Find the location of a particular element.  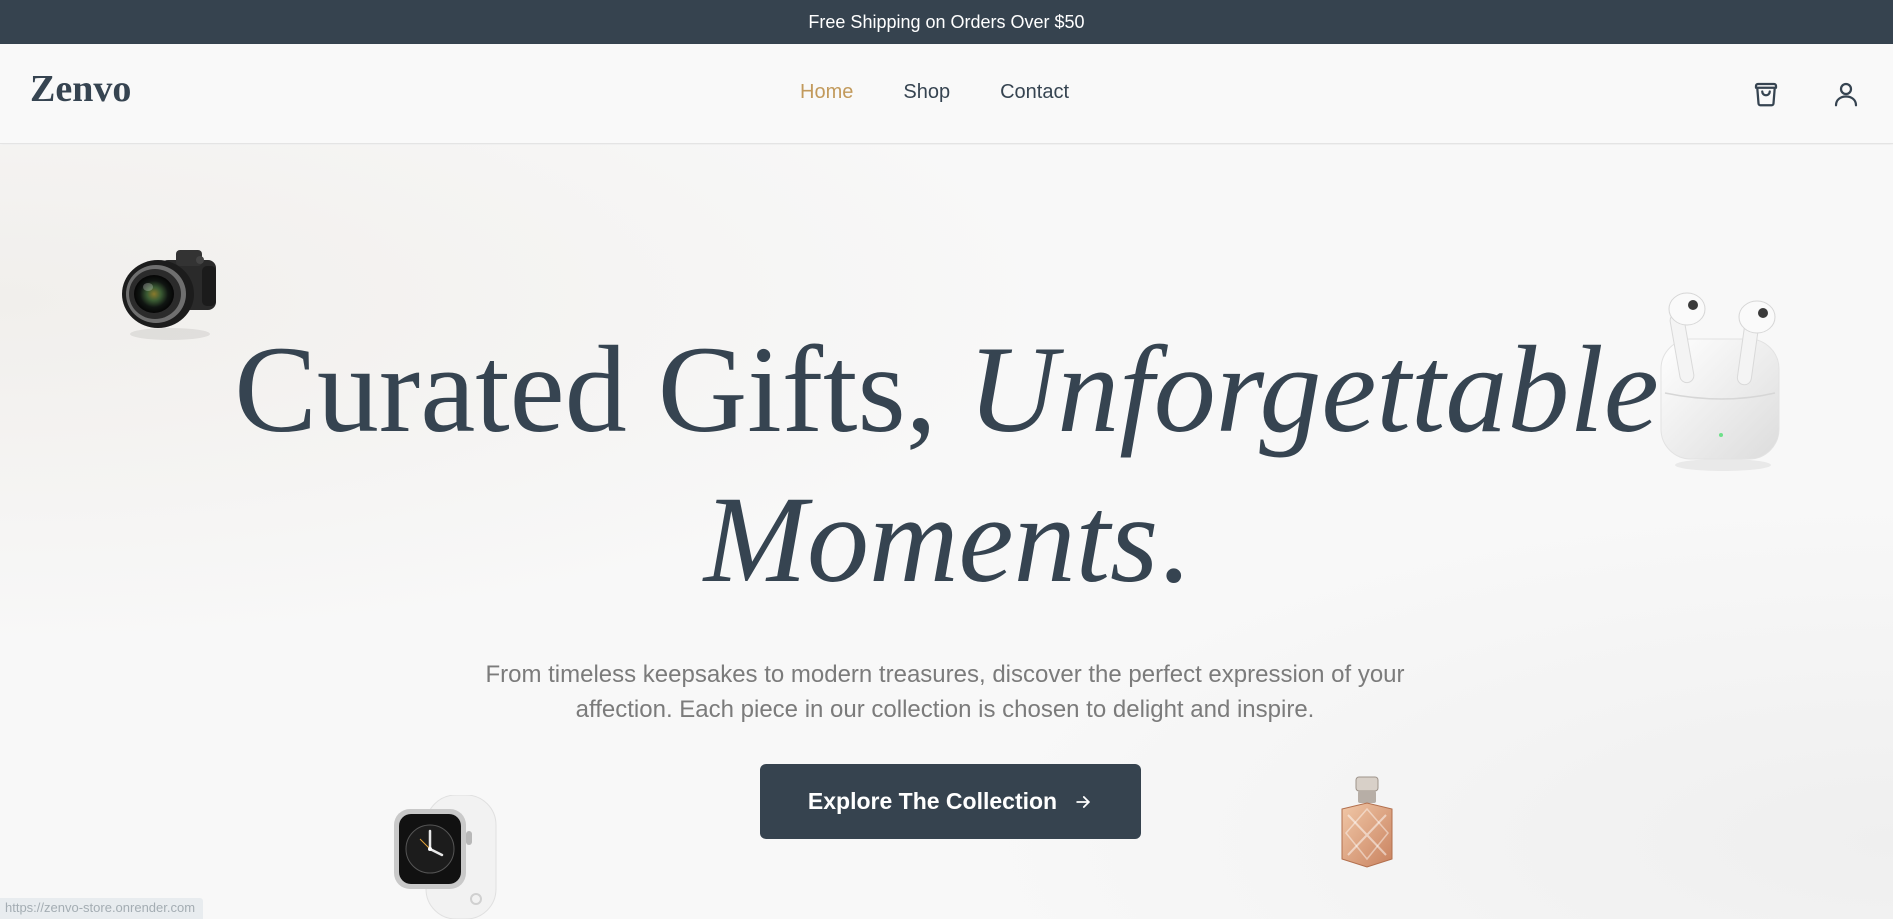

cart-button is located at coordinates (1766, 94).